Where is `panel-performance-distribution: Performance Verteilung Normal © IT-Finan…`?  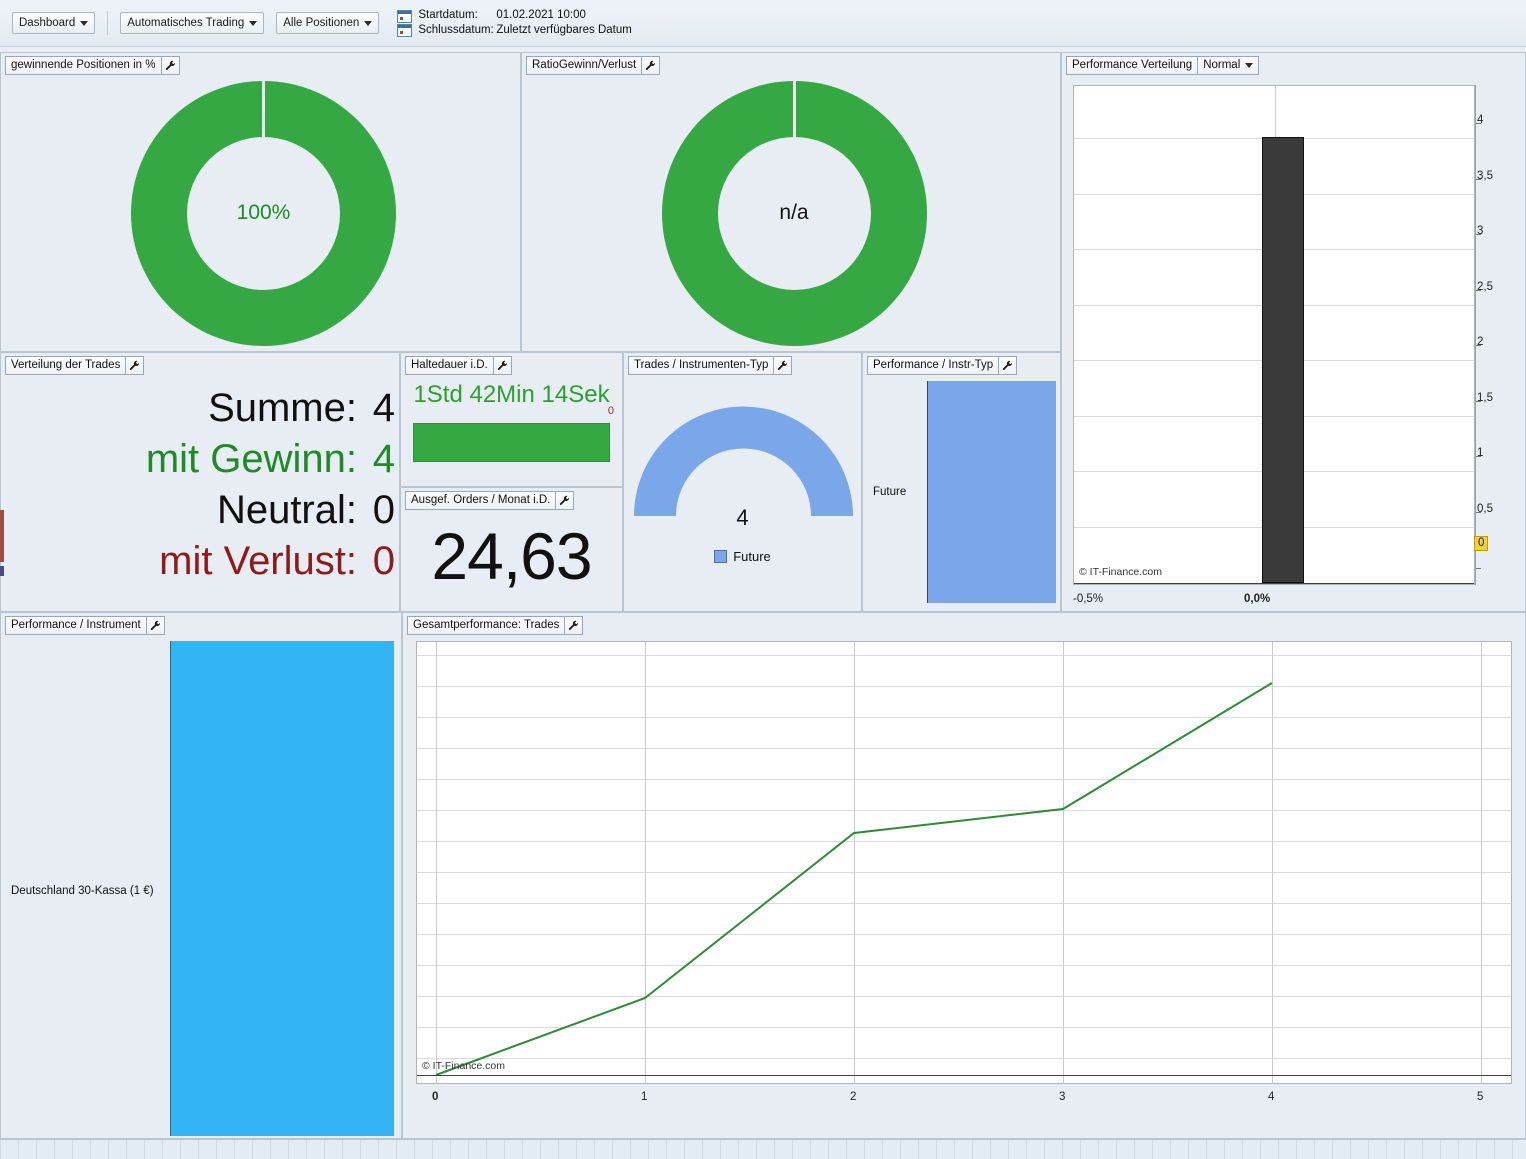 panel-performance-distribution: Performance Verteilung Normal © IT-Finan… is located at coordinates (1293, 332).